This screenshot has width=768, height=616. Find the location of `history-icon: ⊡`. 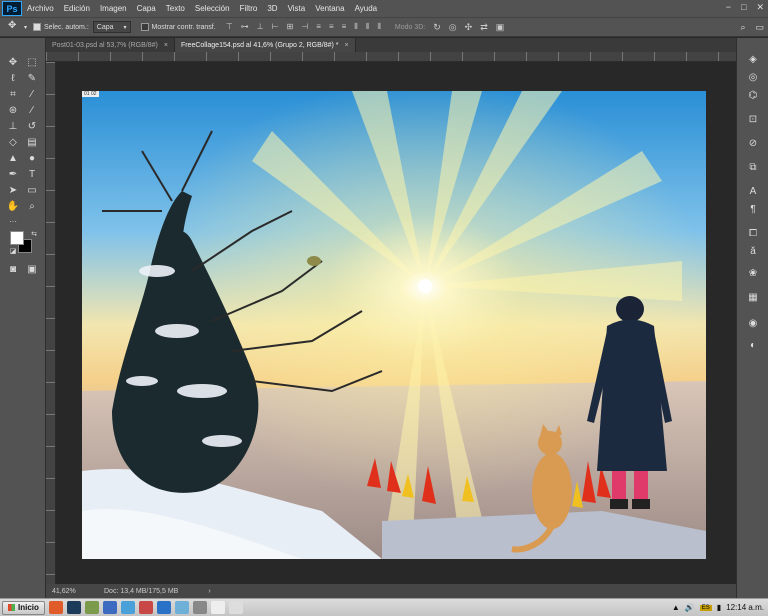

history-icon: ⊡ is located at coordinates (753, 119).